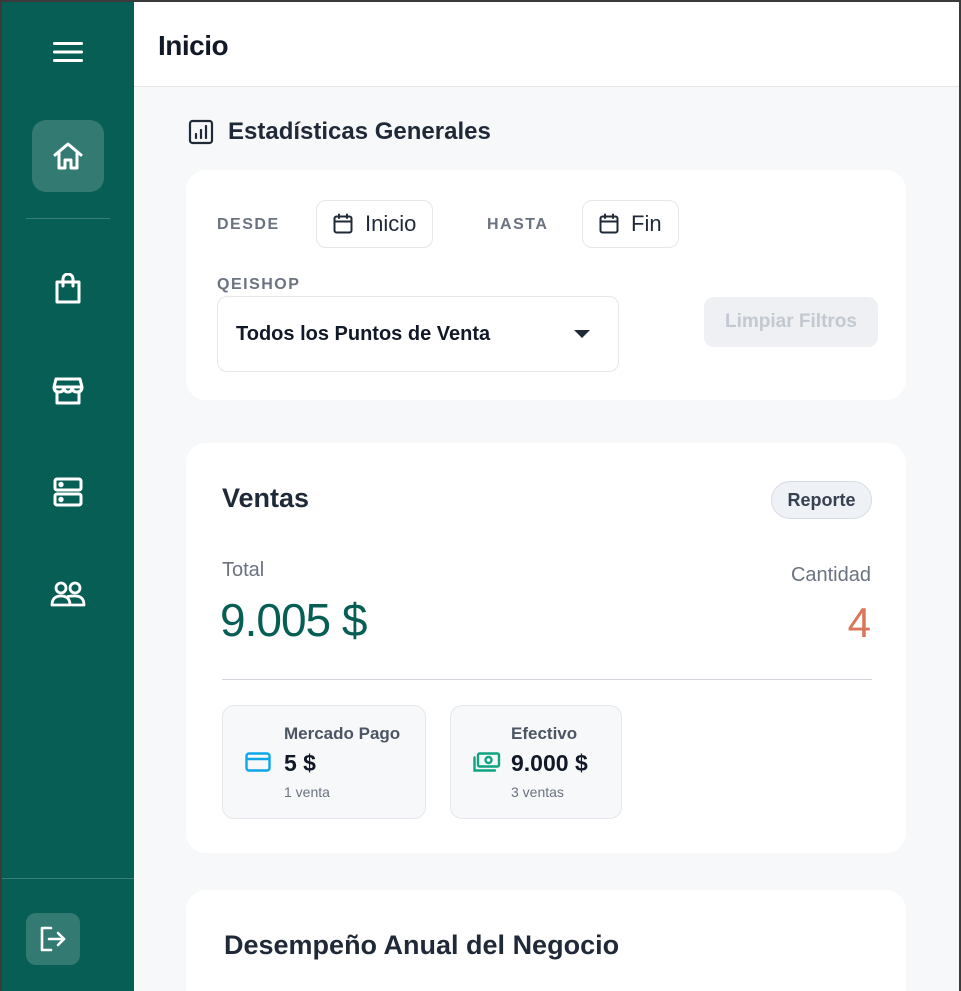 This screenshot has width=961, height=991. I want to click on desde-label: DESDE, so click(248, 224).